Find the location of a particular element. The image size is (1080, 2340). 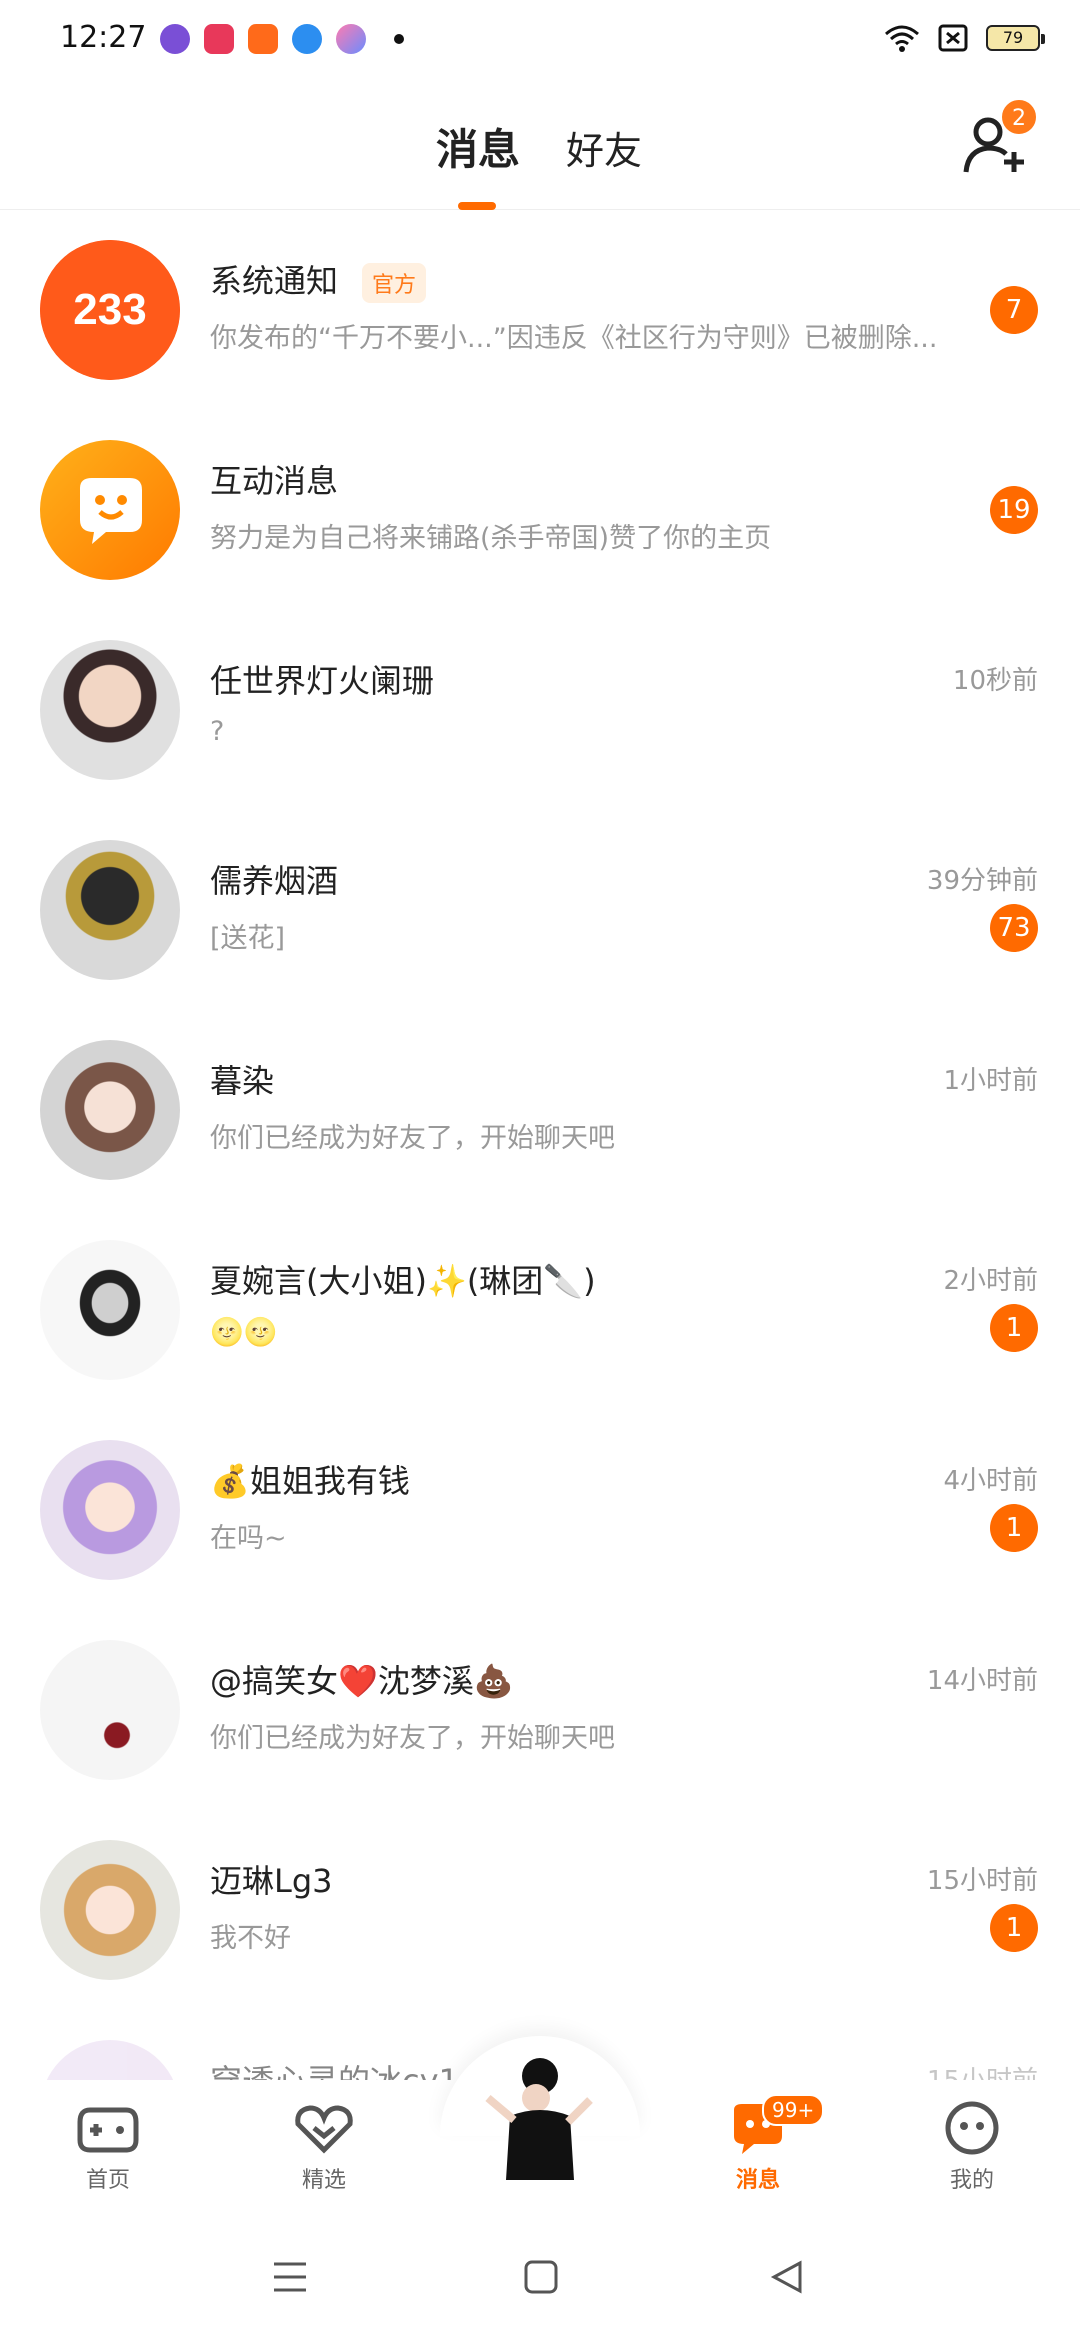

more-notifications-dot is located at coordinates (399, 39).